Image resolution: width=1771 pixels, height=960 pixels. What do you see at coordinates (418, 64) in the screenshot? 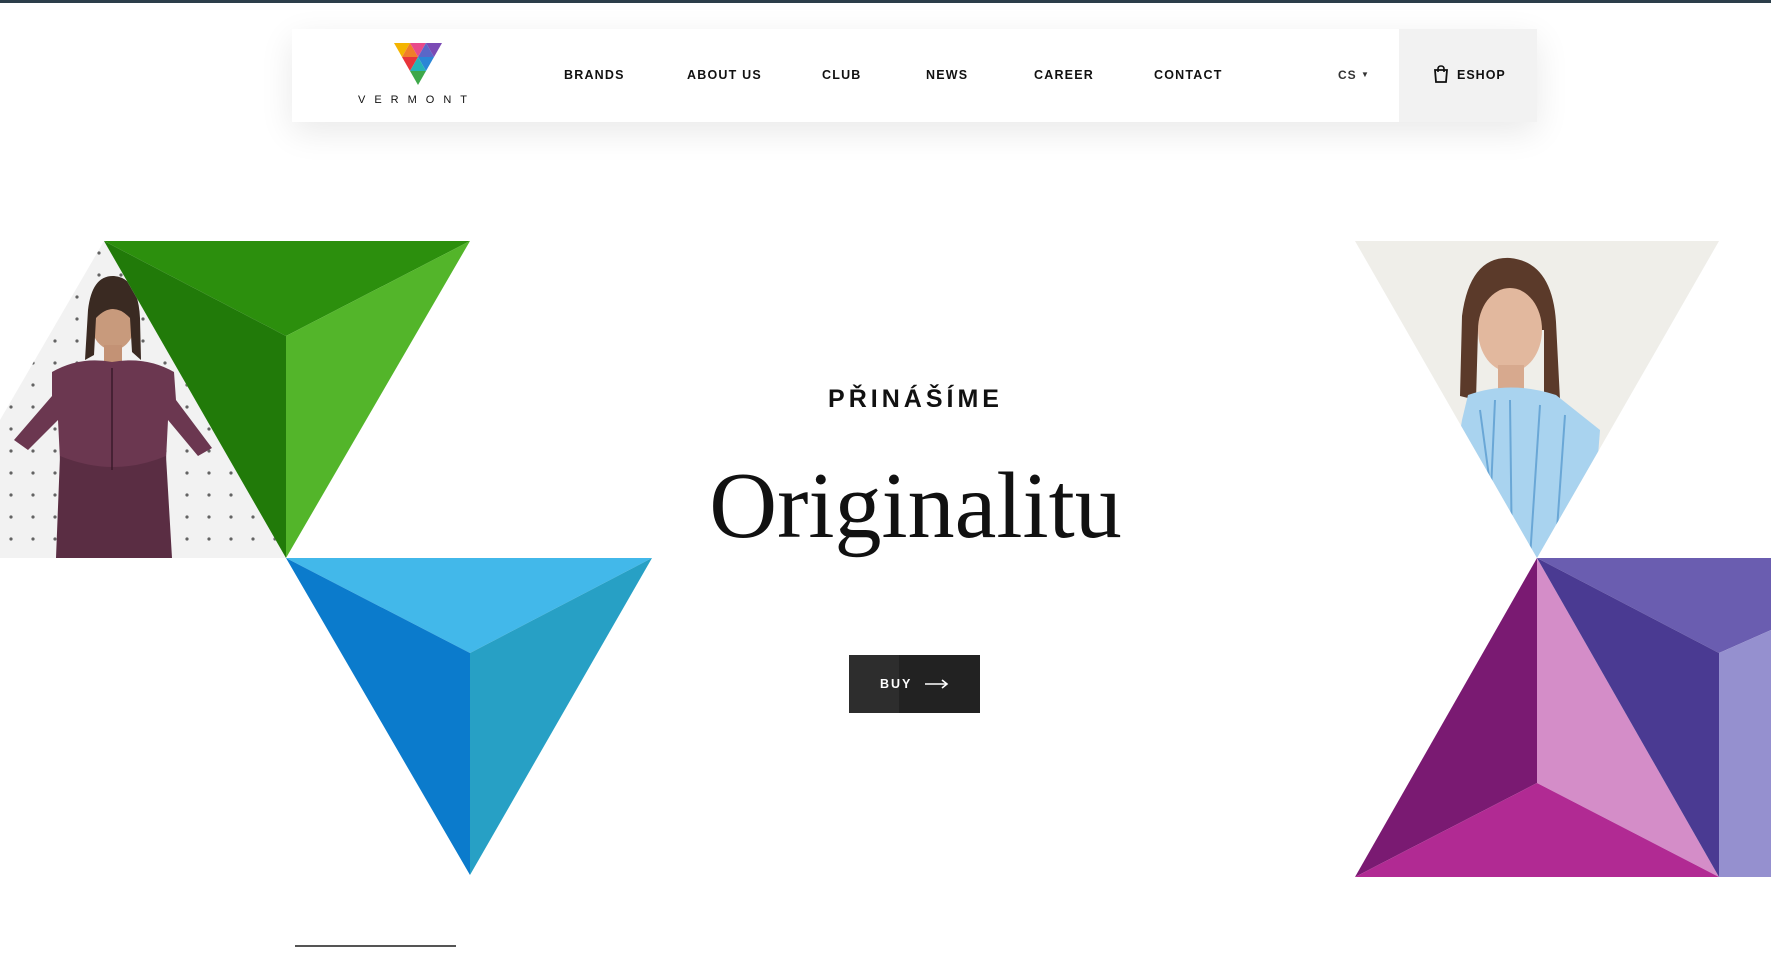
I see `vermont-v-logo-icon` at bounding box center [418, 64].